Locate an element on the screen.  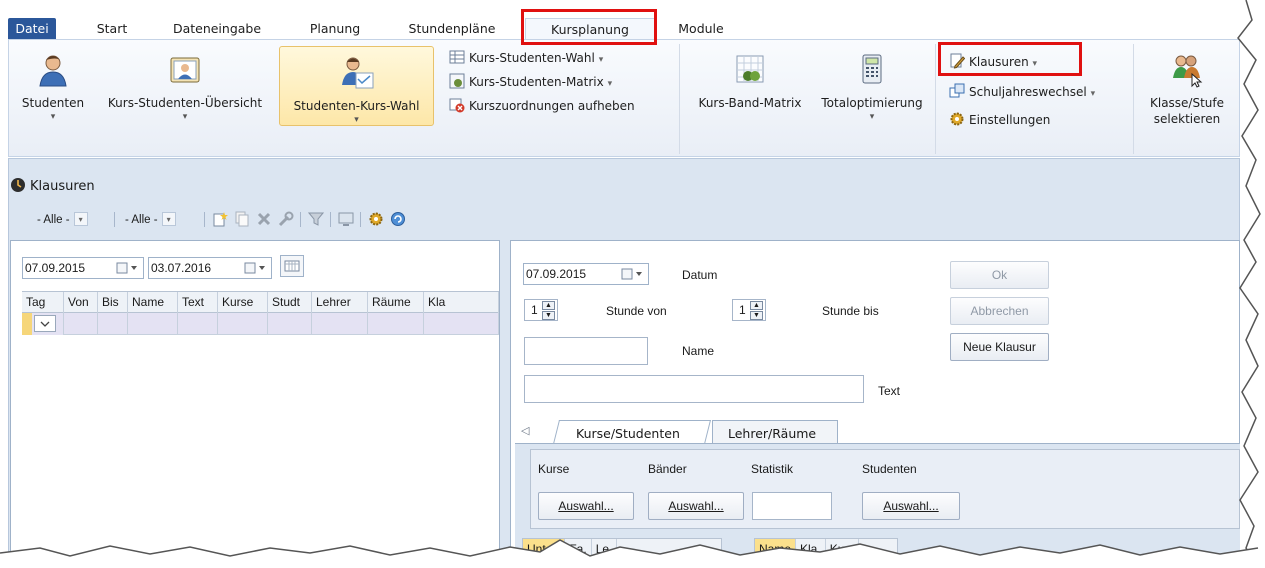
calendar-button is located at coordinates (292, 266).